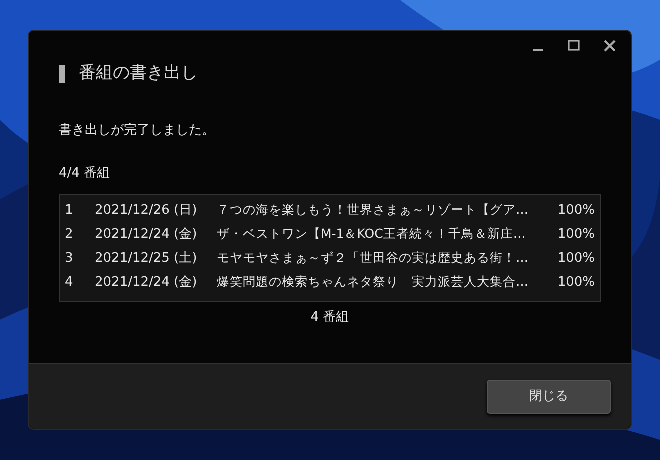  What do you see at coordinates (146, 211) in the screenshot?
I see `row-date: 2021/12/26 (日)` at bounding box center [146, 211].